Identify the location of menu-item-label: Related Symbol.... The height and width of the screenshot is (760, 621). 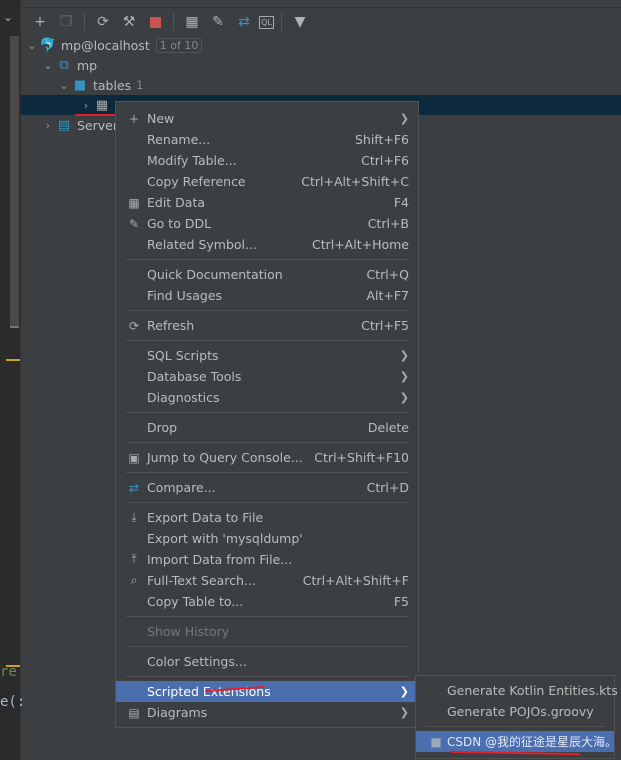
(202, 244).